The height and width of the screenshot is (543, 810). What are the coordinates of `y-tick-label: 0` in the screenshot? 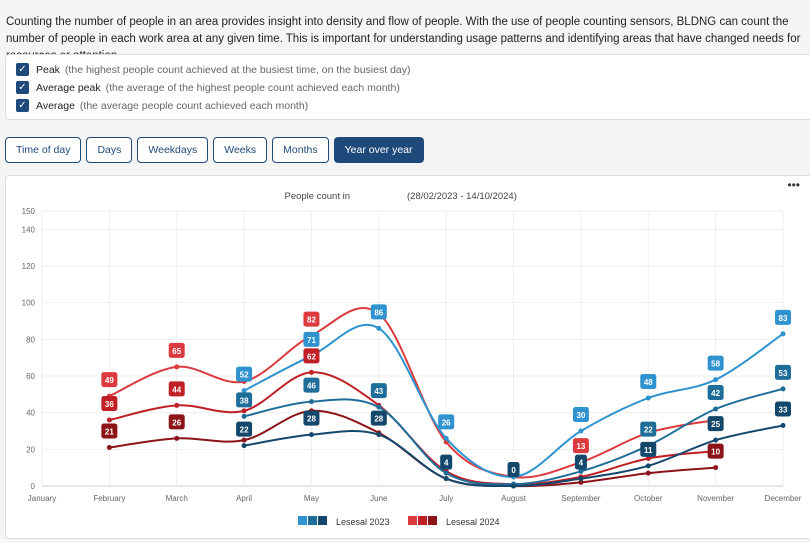 It's located at (33, 486).